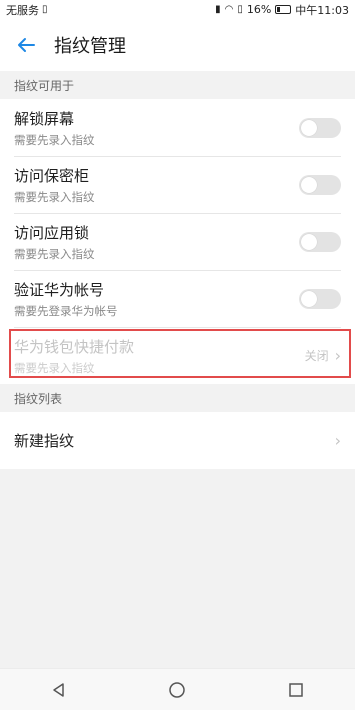  I want to click on carrier-text: 无服务, so click(22, 10).